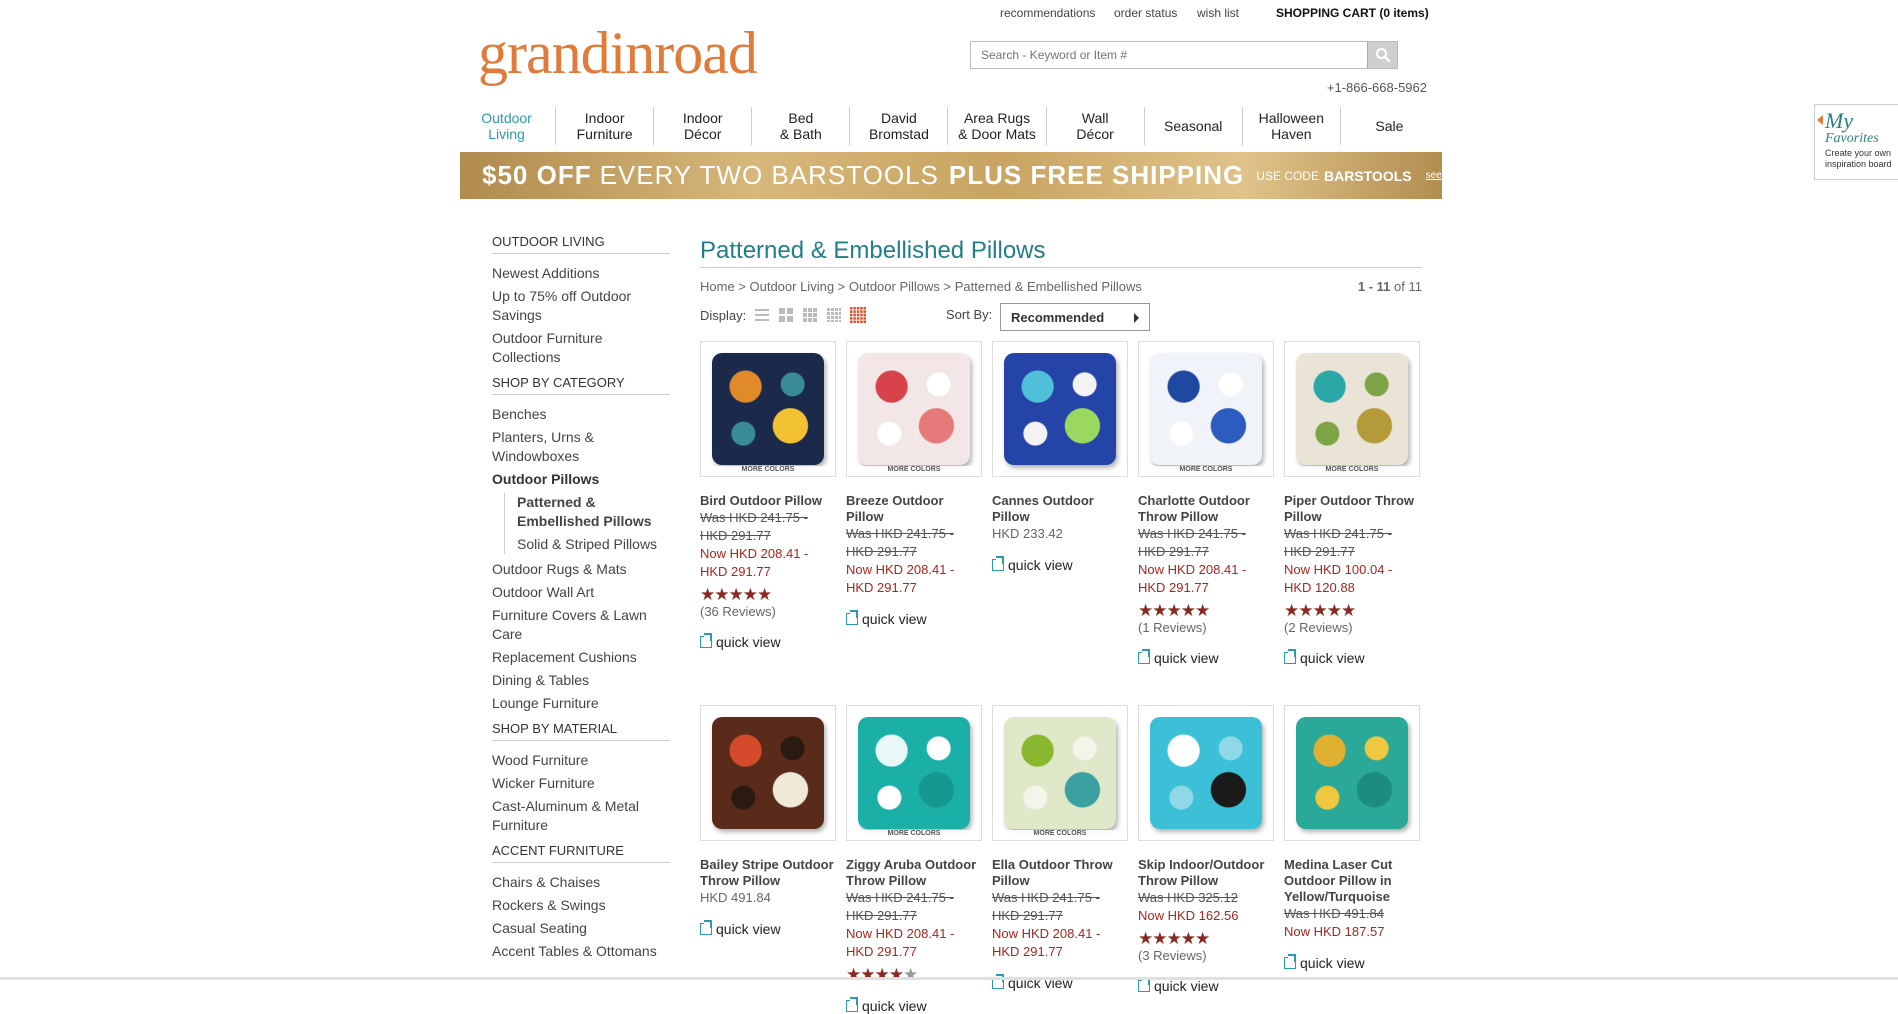 Image resolution: width=1898 pixels, height=1014 pixels. What do you see at coordinates (1060, 873) in the screenshot?
I see `product-name: Ella Outdoor Throw Pillow` at bounding box center [1060, 873].